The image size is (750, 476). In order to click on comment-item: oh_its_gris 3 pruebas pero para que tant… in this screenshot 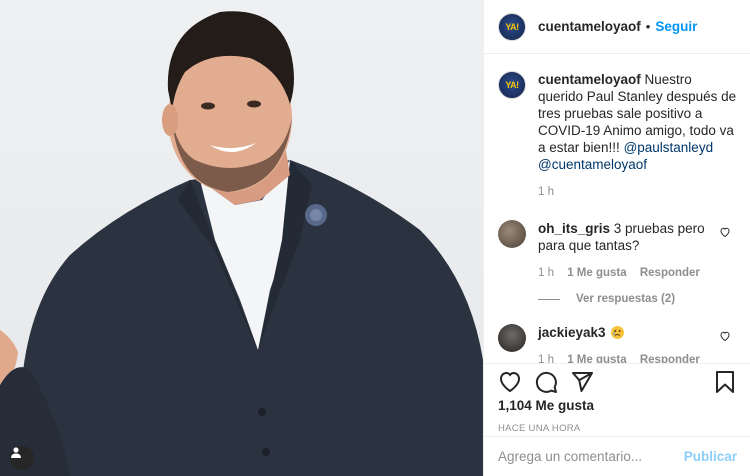, I will do `click(617, 251)`.